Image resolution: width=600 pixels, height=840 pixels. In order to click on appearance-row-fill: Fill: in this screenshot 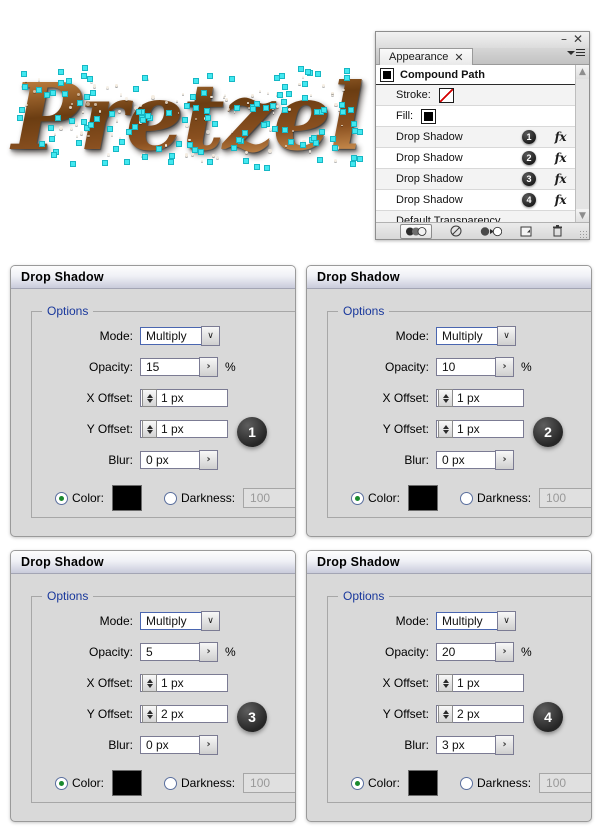, I will do `click(476, 116)`.